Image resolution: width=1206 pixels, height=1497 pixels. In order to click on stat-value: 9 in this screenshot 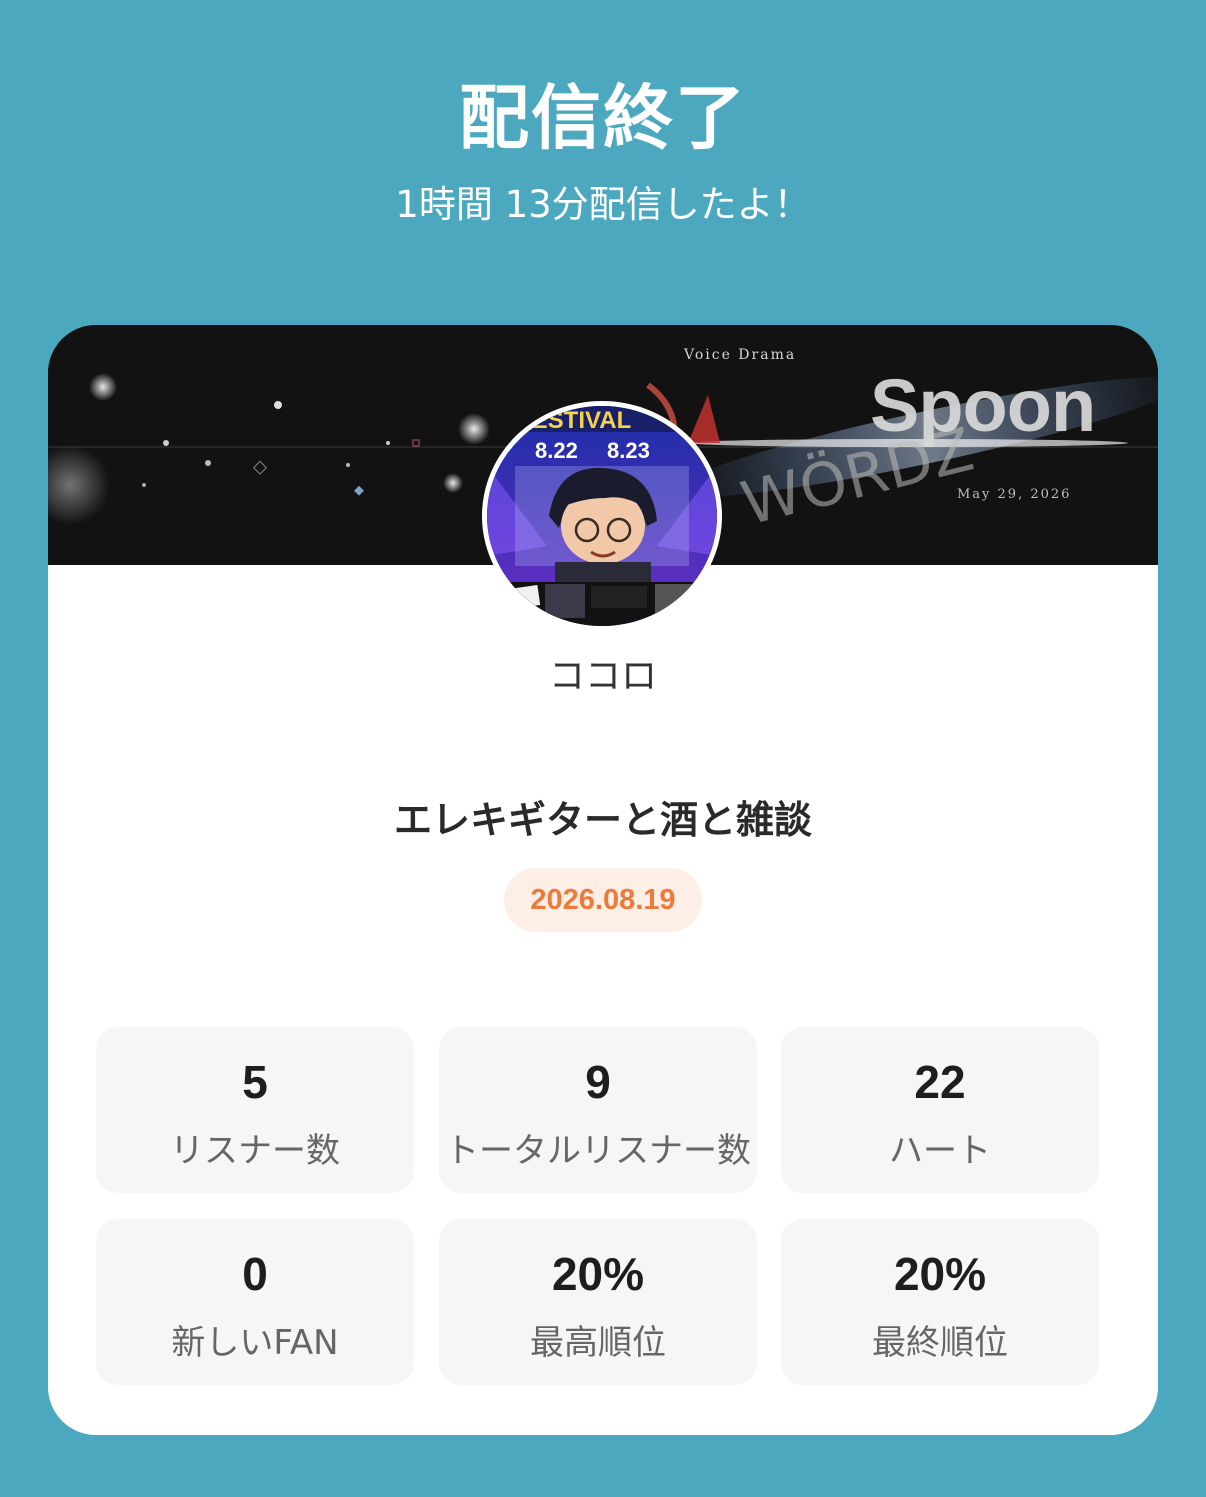, I will do `click(598, 1082)`.